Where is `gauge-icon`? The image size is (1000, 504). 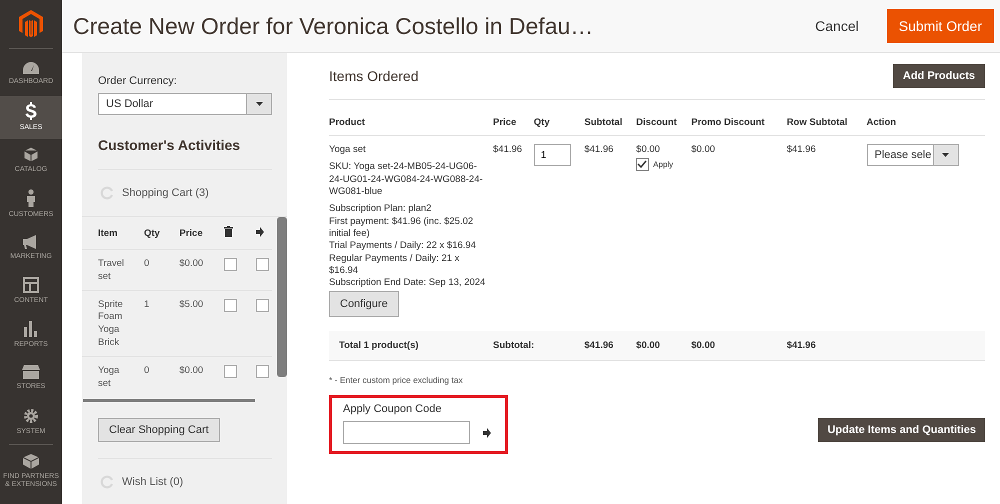
gauge-icon is located at coordinates (31, 68).